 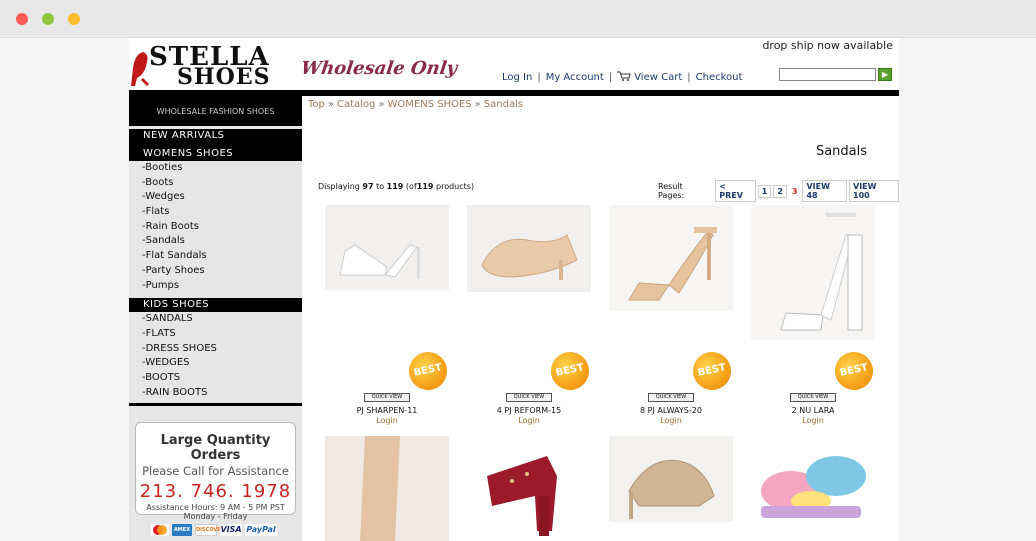 What do you see at coordinates (215, 154) in the screenshot?
I see `sidebar-section-womens-shoes: WOMENS SHOES` at bounding box center [215, 154].